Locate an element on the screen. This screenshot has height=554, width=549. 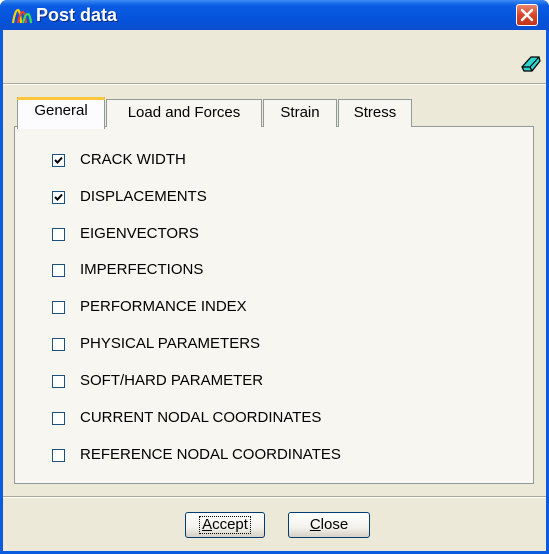
tab-load-and-forces: Load and Forces is located at coordinates (184, 113).